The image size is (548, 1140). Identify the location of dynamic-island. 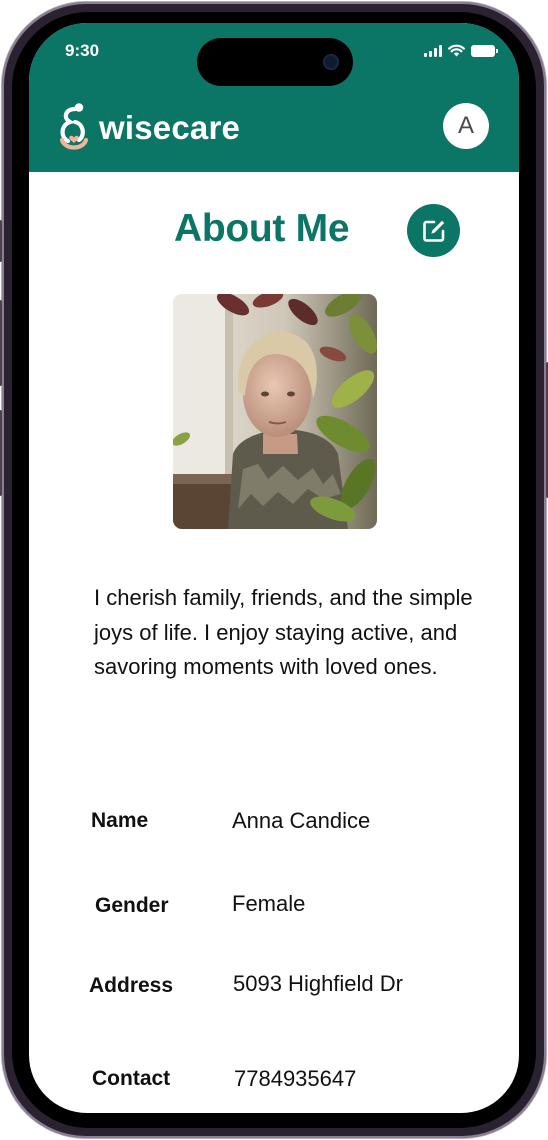
(275, 62).